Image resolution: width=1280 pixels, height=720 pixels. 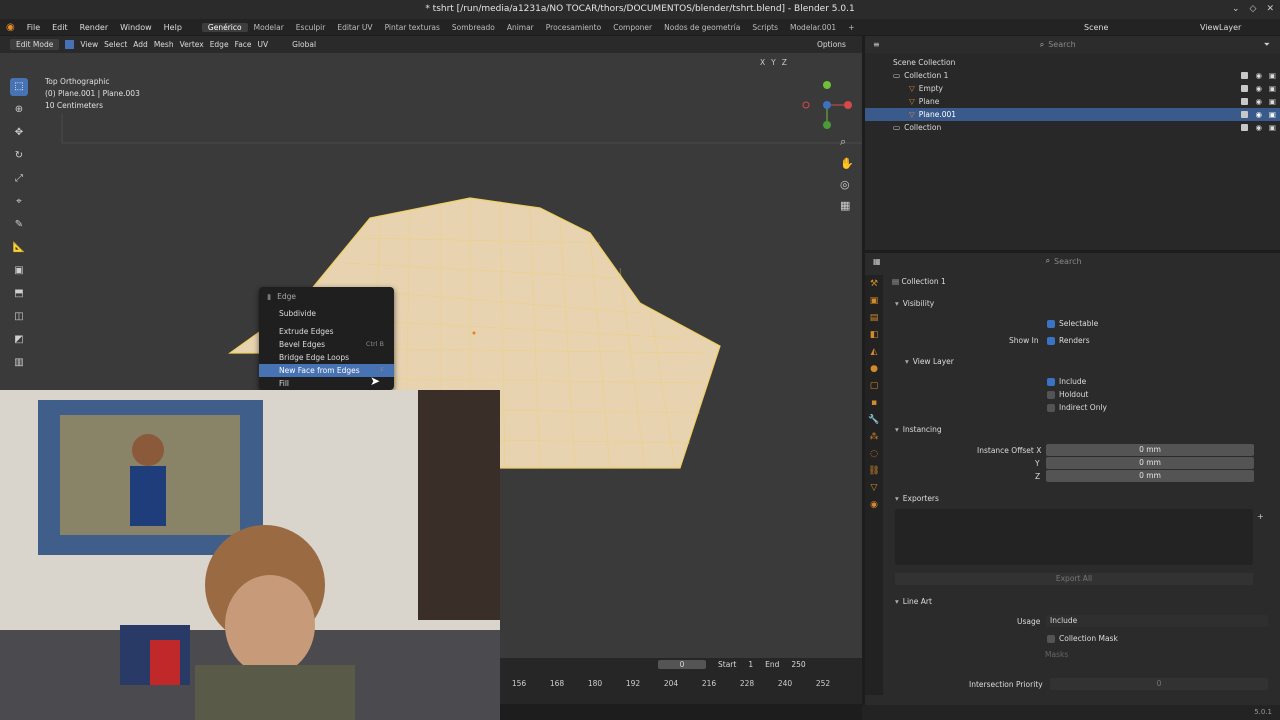 What do you see at coordinates (94, 27) in the screenshot?
I see `menu-render: Render` at bounding box center [94, 27].